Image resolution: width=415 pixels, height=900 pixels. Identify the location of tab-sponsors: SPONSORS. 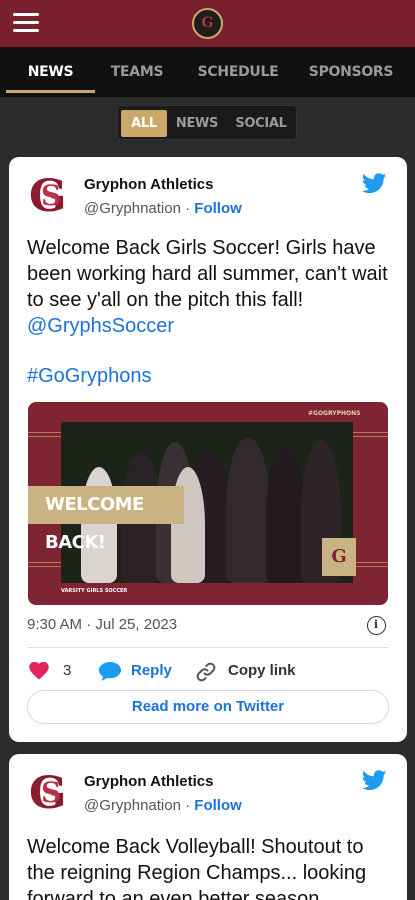
(351, 72).